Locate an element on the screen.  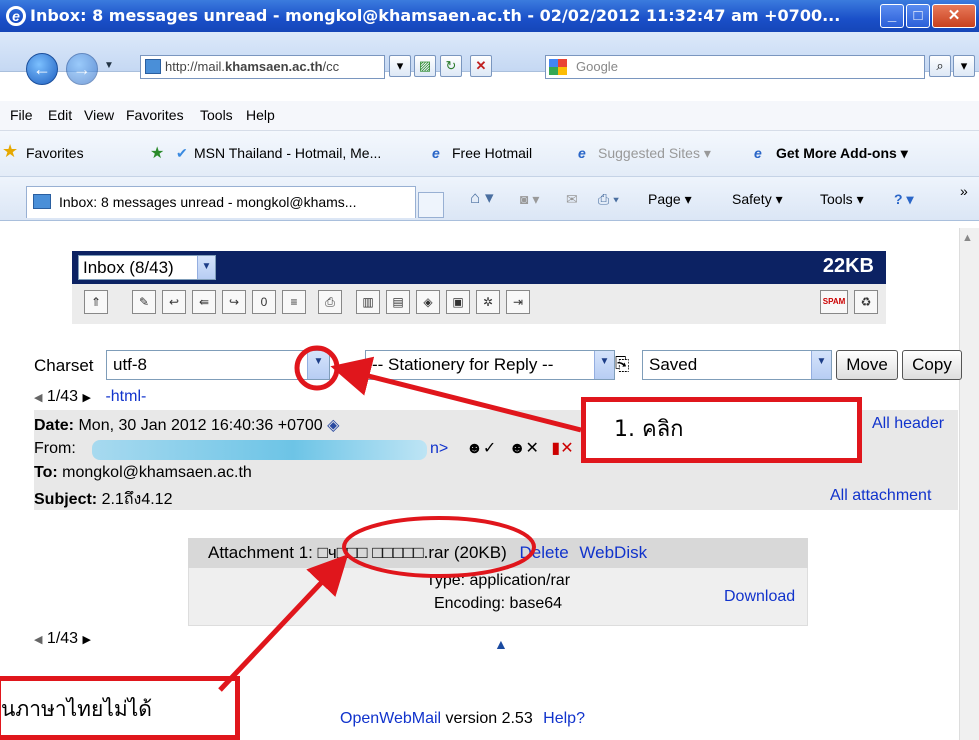
help-icon: ? ▾ is located at coordinates (903, 199).